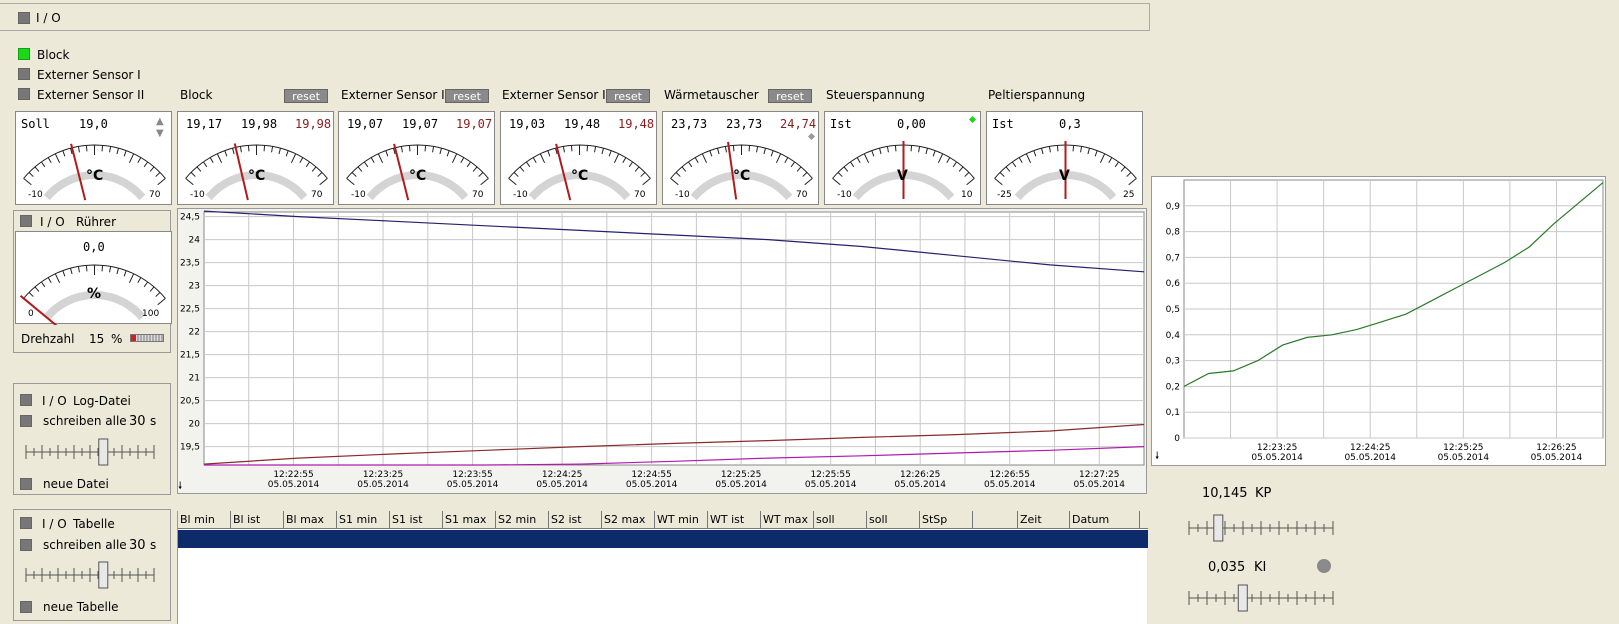  What do you see at coordinates (26, 607) in the screenshot?
I see `neue-tabelle-led` at bounding box center [26, 607].